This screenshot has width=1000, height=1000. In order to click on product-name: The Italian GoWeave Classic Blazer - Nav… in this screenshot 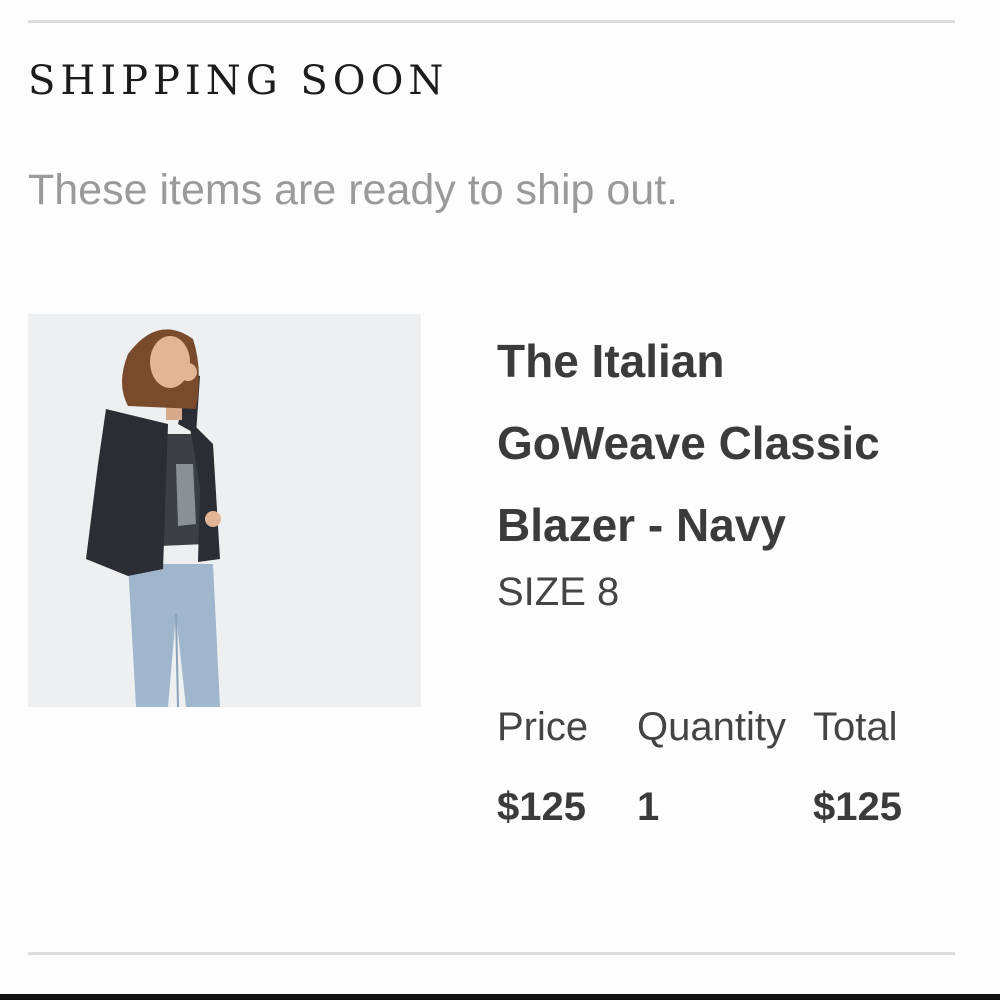, I will do `click(737, 443)`.